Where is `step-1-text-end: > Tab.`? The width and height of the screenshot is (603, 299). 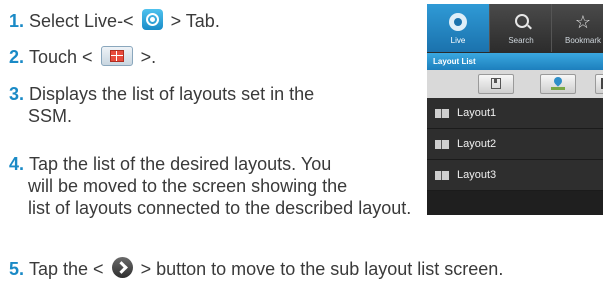
step-1-text-end: > Tab. is located at coordinates (195, 21).